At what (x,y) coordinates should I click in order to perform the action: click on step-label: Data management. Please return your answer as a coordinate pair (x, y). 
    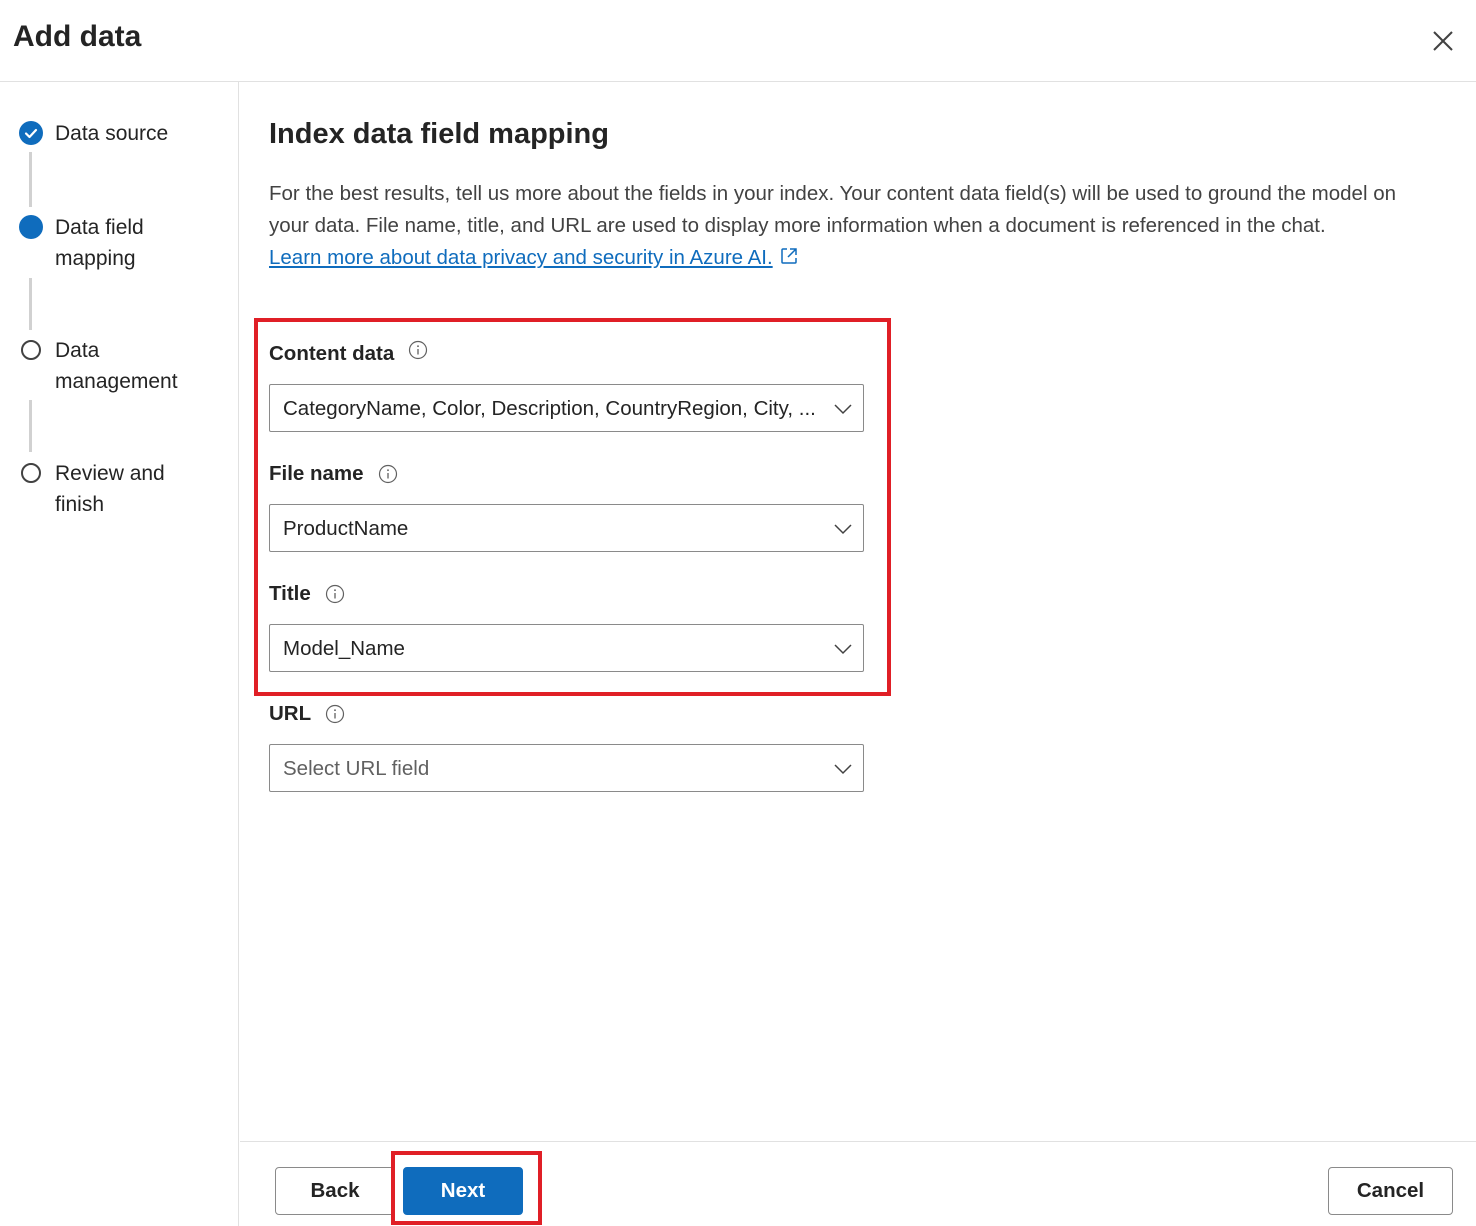
    Looking at the image, I should click on (116, 366).